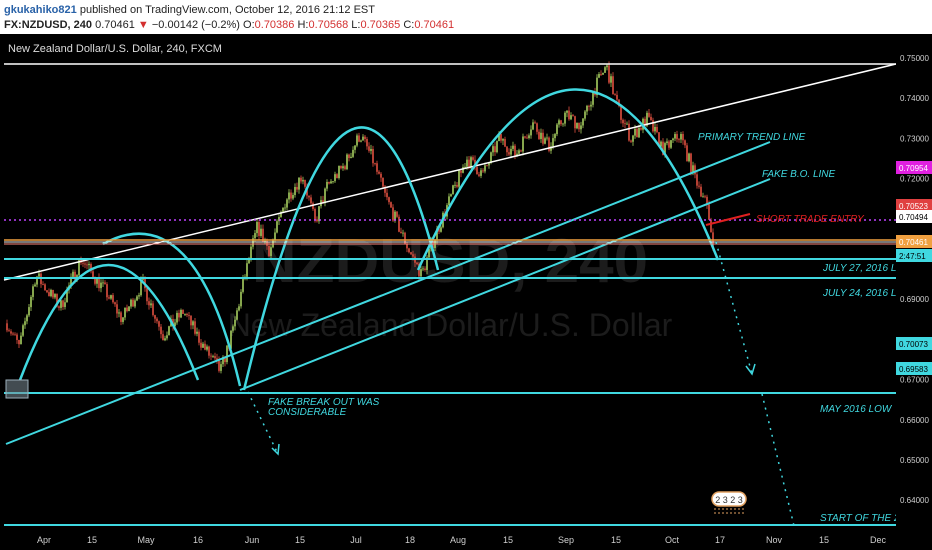 The image size is (932, 550). I want to click on price-tick-label: 0.65000, so click(914, 460).